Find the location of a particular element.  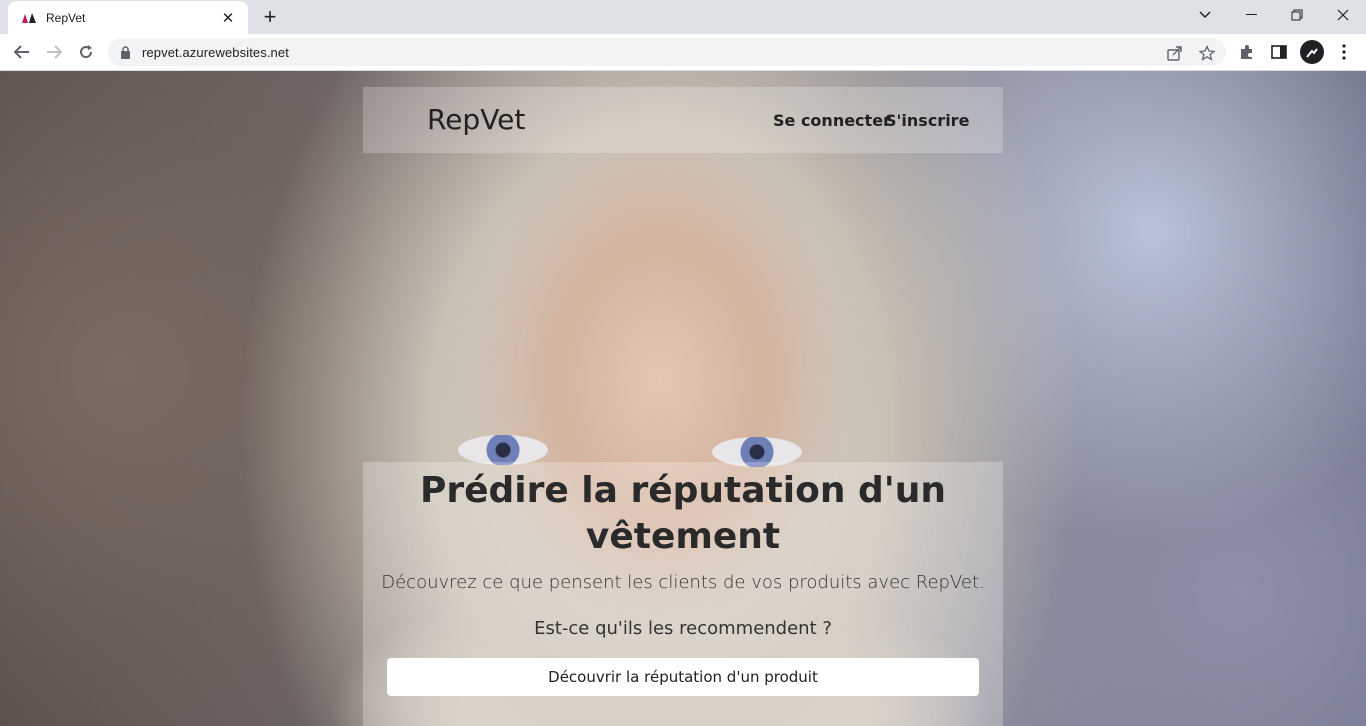

reload-icon is located at coordinates (86, 52).